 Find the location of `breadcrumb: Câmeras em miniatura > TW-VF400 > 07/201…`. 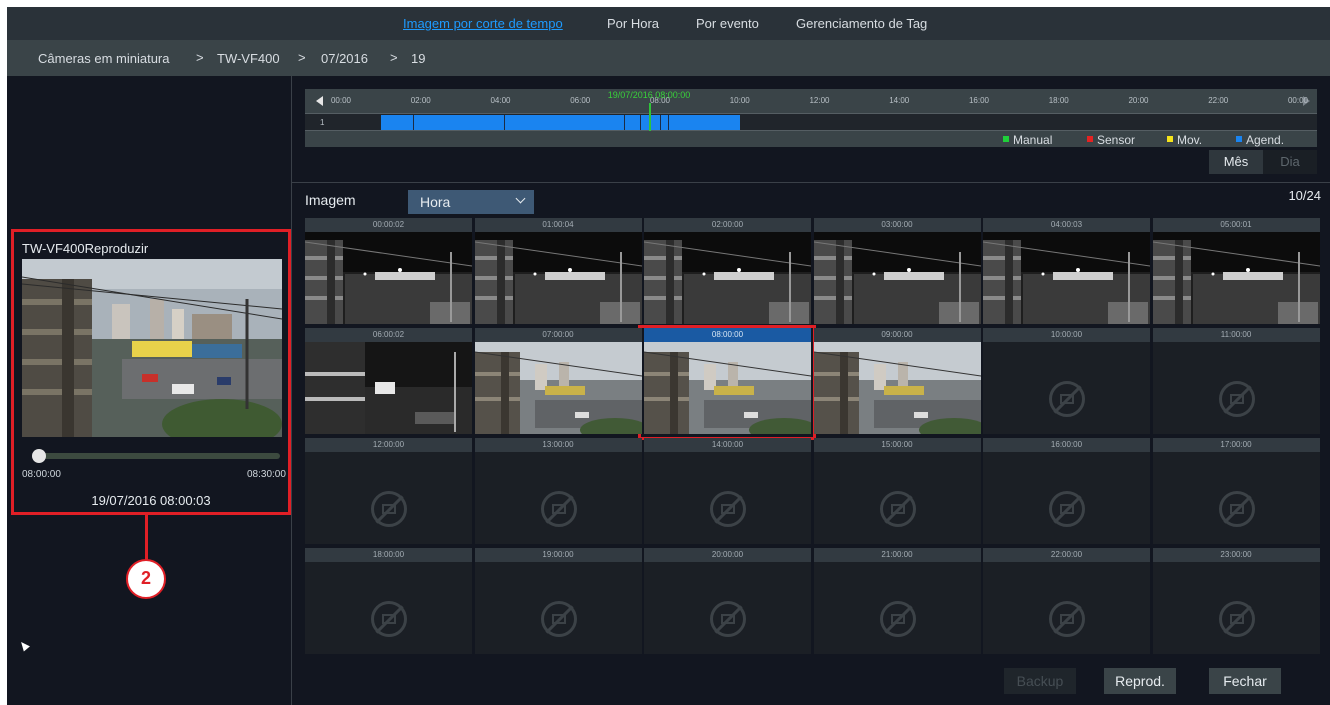

breadcrumb: Câmeras em miniatura > TW-VF400 > 07/201… is located at coordinates (668, 58).